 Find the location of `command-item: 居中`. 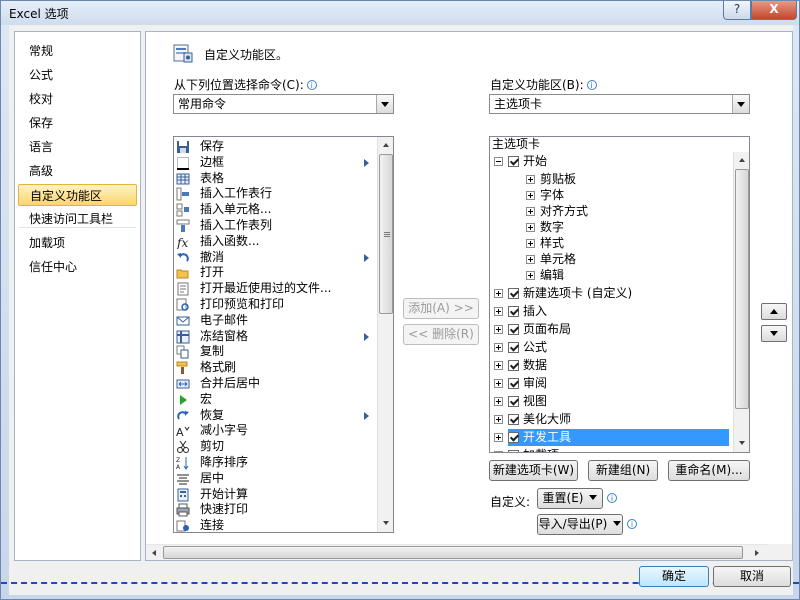

command-item: 居中 is located at coordinates (276, 479).